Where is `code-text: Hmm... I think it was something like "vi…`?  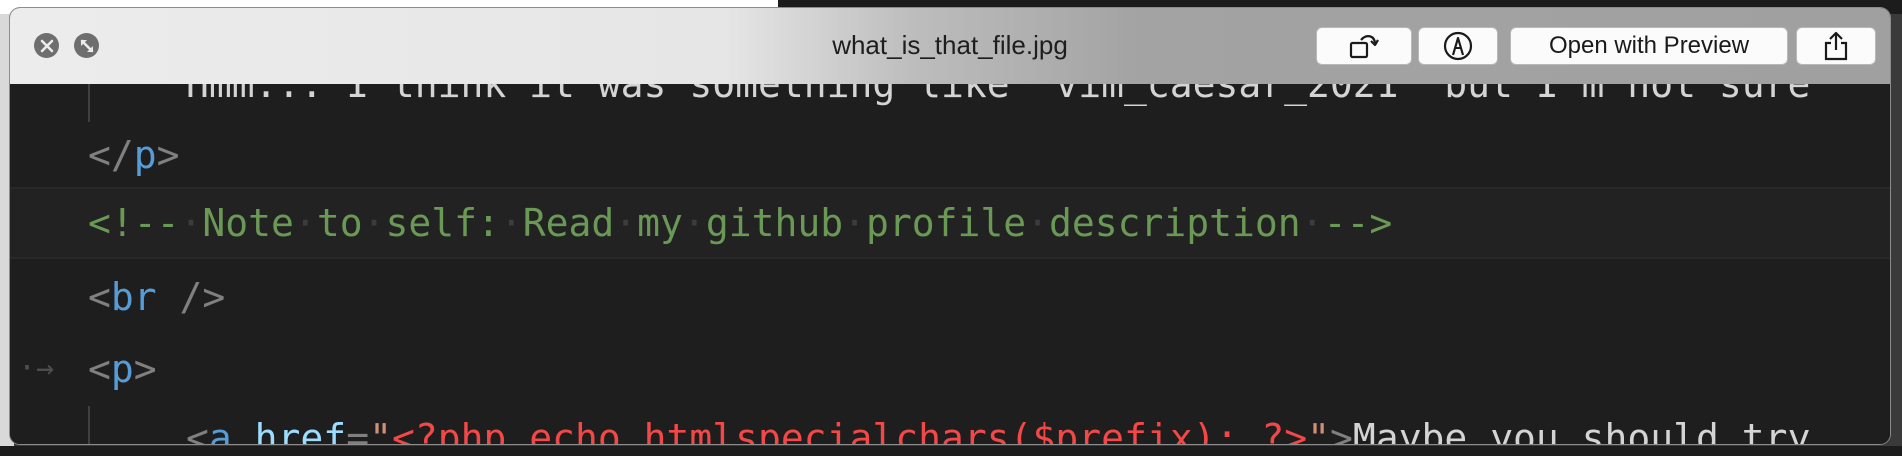 code-text: Hmm... I think it was something like "vi… is located at coordinates (998, 95).